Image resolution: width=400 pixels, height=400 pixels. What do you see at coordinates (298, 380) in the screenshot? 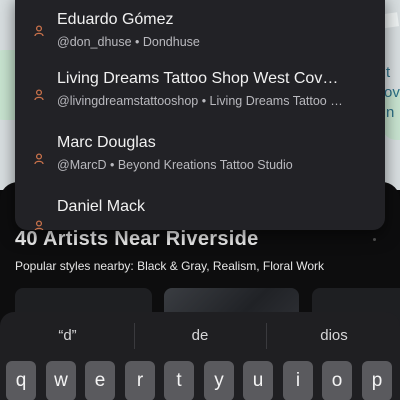
I see `key-i: i` at bounding box center [298, 380].